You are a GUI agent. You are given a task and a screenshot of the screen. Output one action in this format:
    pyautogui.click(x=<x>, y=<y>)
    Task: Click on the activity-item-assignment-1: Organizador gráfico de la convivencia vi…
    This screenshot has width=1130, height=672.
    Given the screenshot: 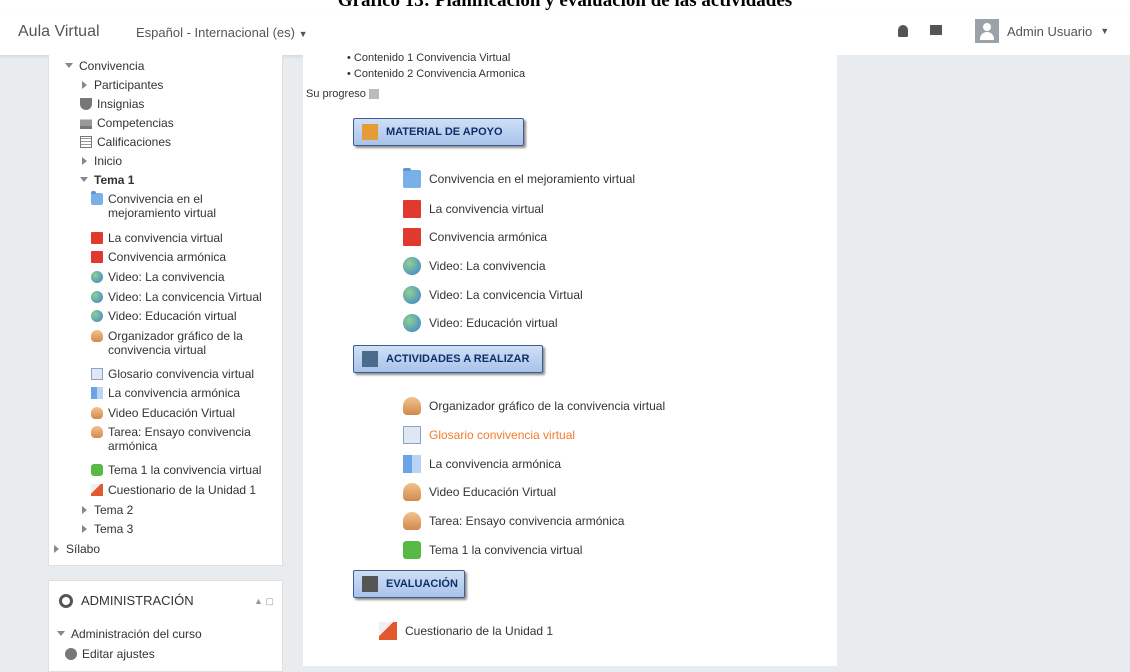 What is the action you would take?
    pyautogui.click(x=534, y=406)
    